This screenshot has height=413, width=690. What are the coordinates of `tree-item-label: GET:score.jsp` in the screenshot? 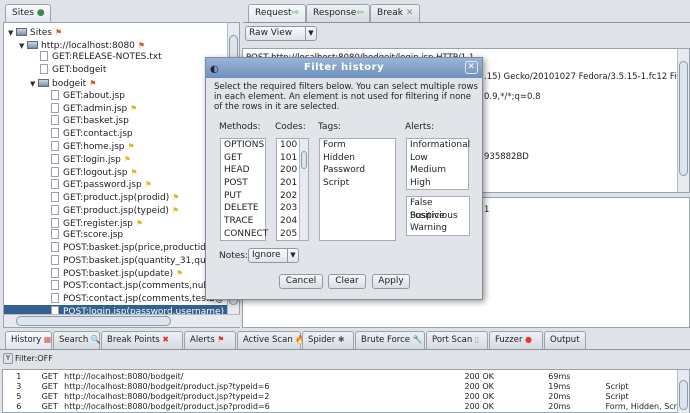 It's located at (93, 235).